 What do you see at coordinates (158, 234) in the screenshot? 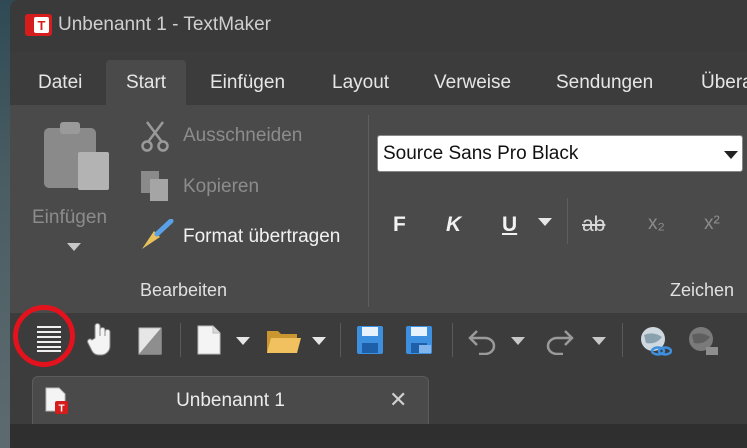
I see `brush-icon` at bounding box center [158, 234].